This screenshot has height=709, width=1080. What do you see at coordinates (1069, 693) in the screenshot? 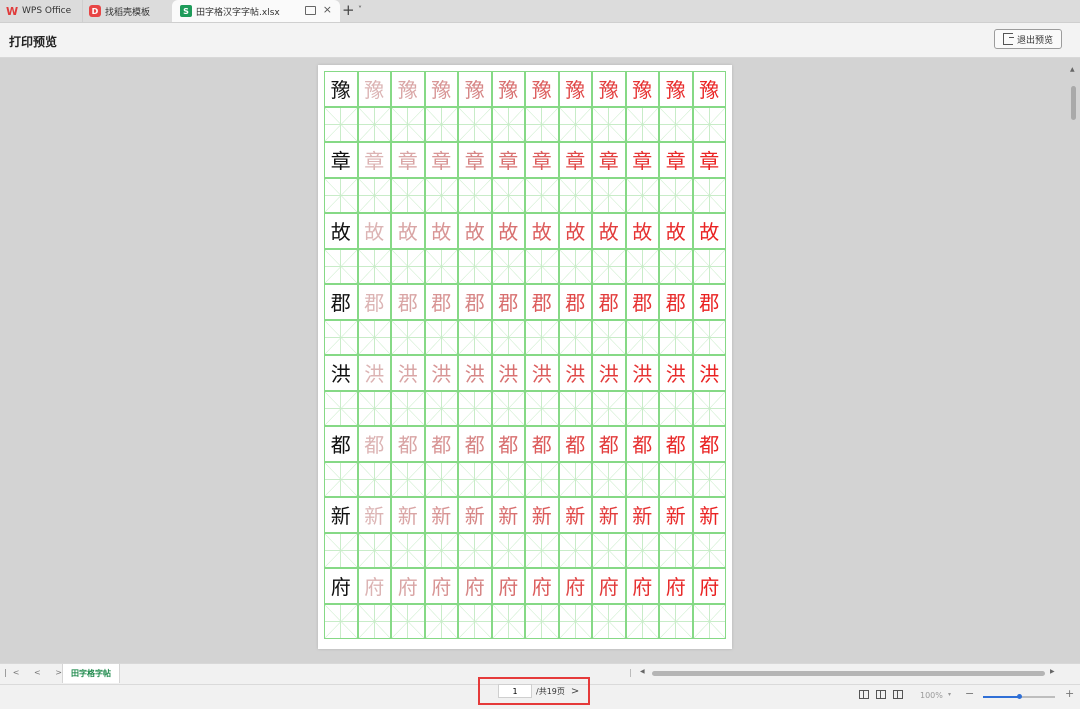
I see `zoom-in-button: +` at bounding box center [1069, 693].